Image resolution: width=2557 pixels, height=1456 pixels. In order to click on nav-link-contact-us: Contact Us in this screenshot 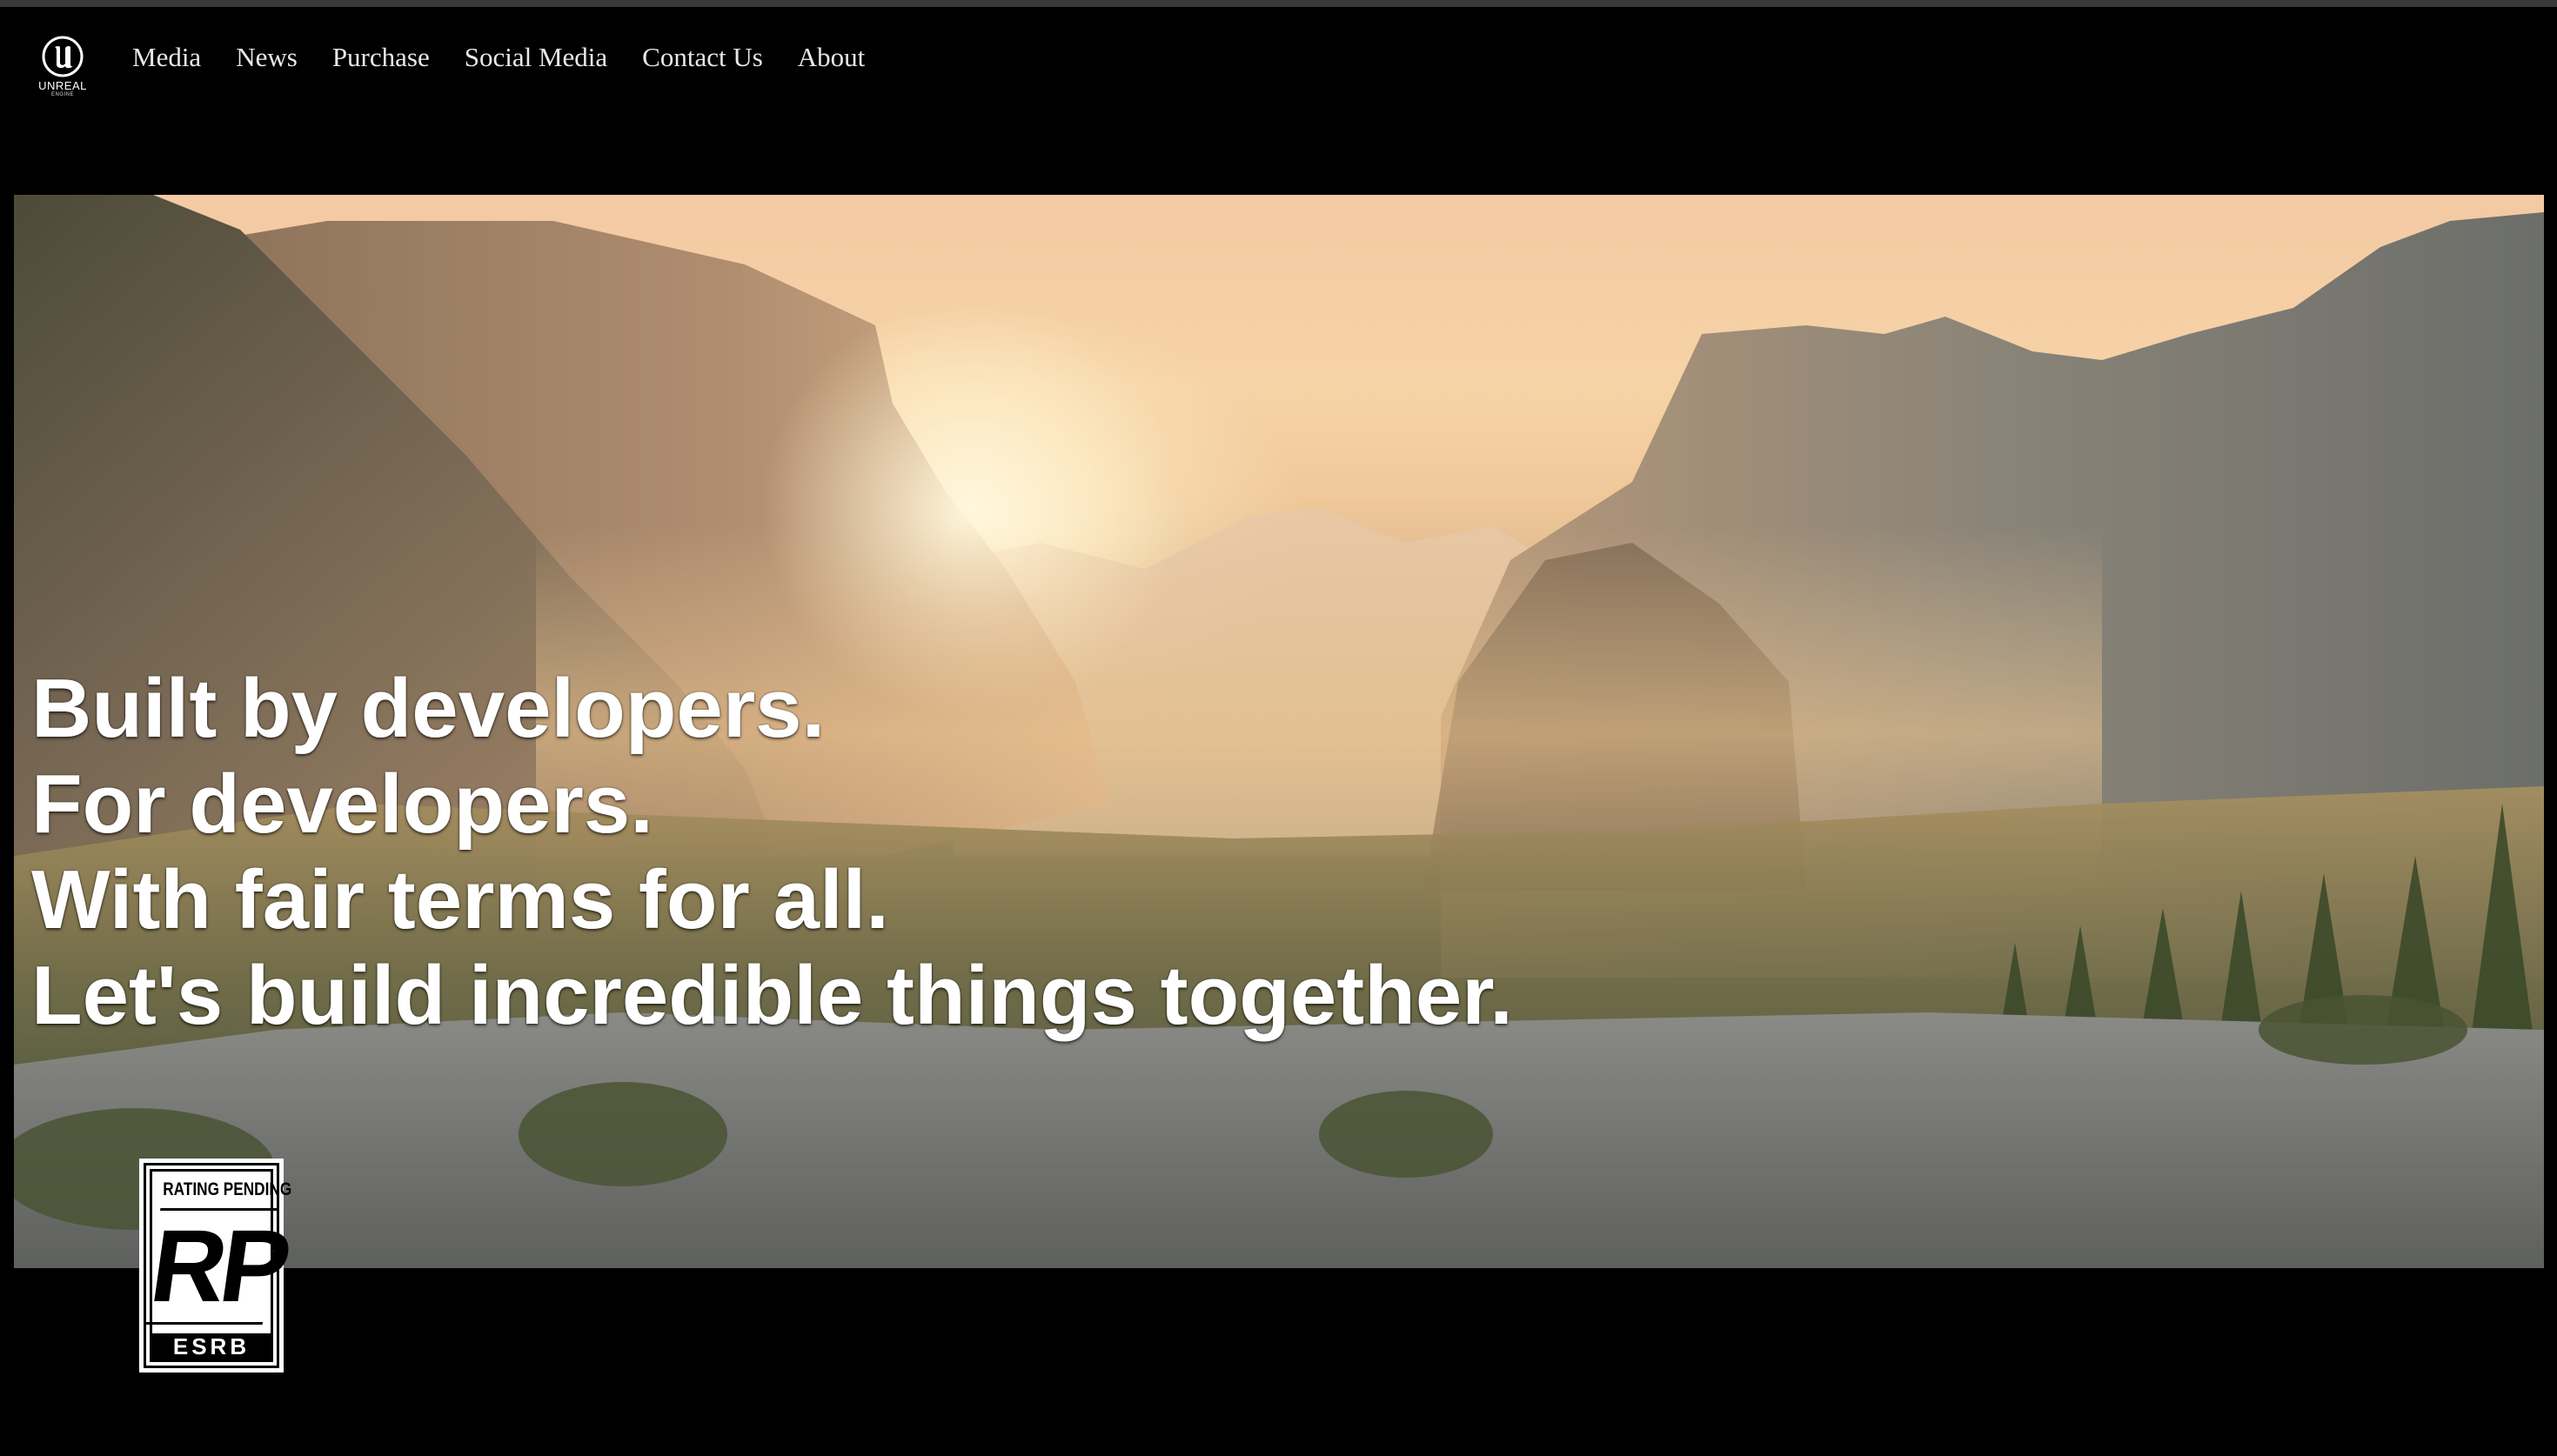, I will do `click(703, 57)`.